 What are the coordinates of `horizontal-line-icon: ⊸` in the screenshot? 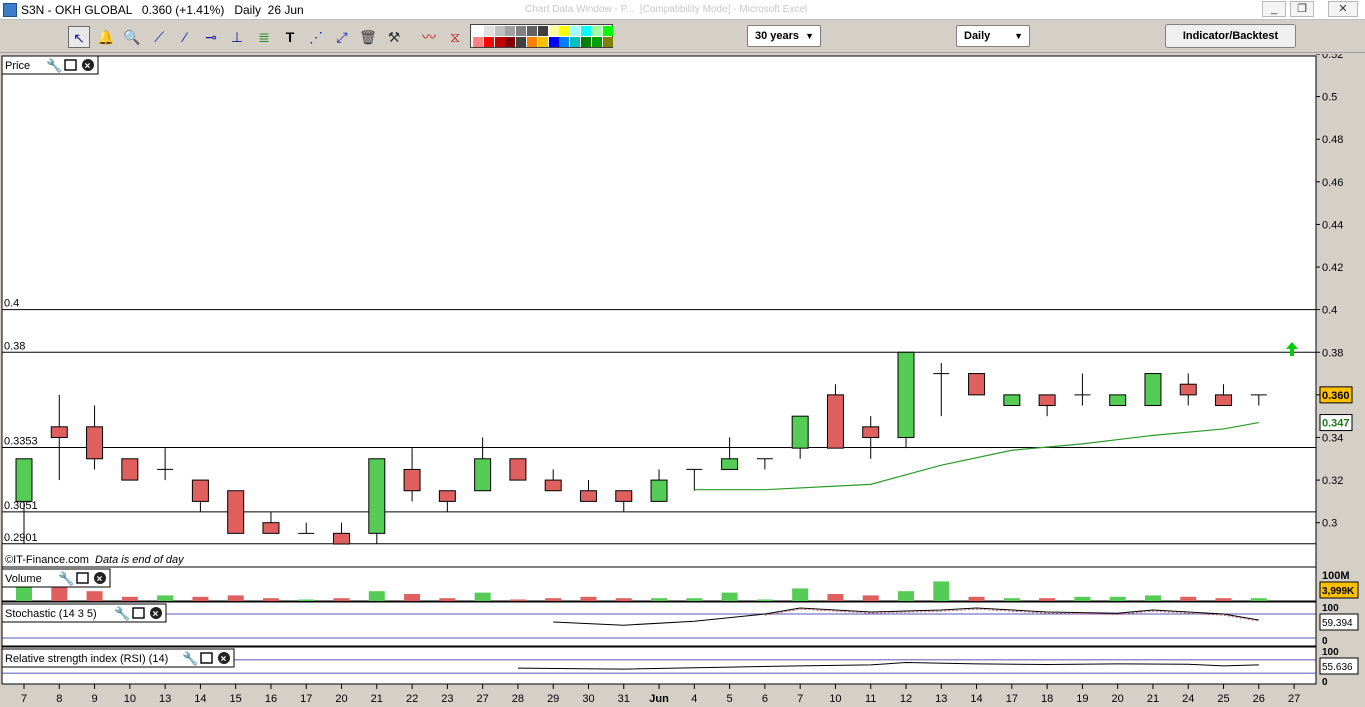 It's located at (211, 37).